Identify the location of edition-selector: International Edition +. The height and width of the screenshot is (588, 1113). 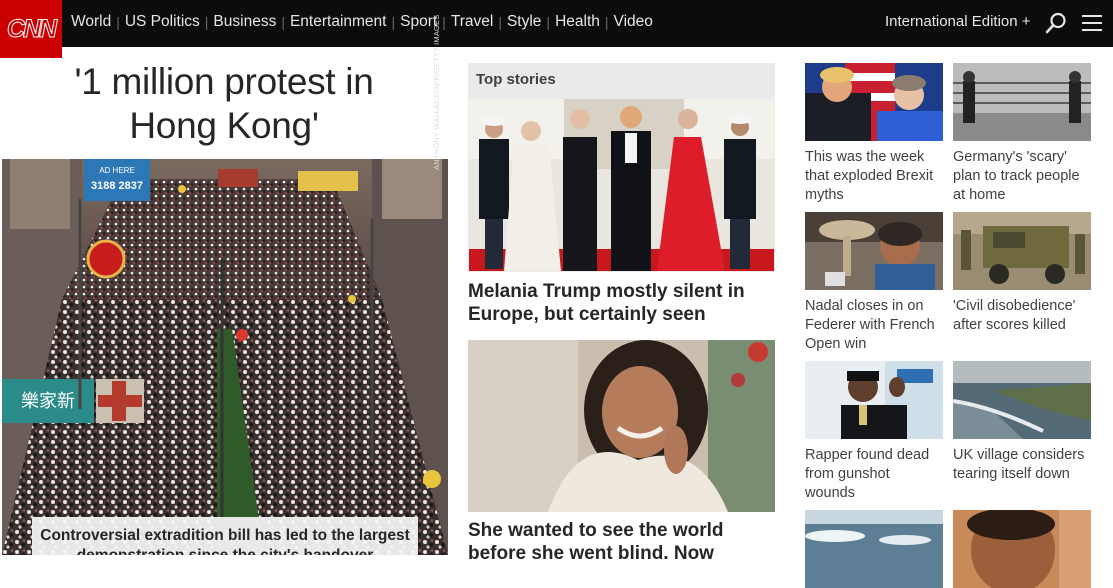
(958, 21).